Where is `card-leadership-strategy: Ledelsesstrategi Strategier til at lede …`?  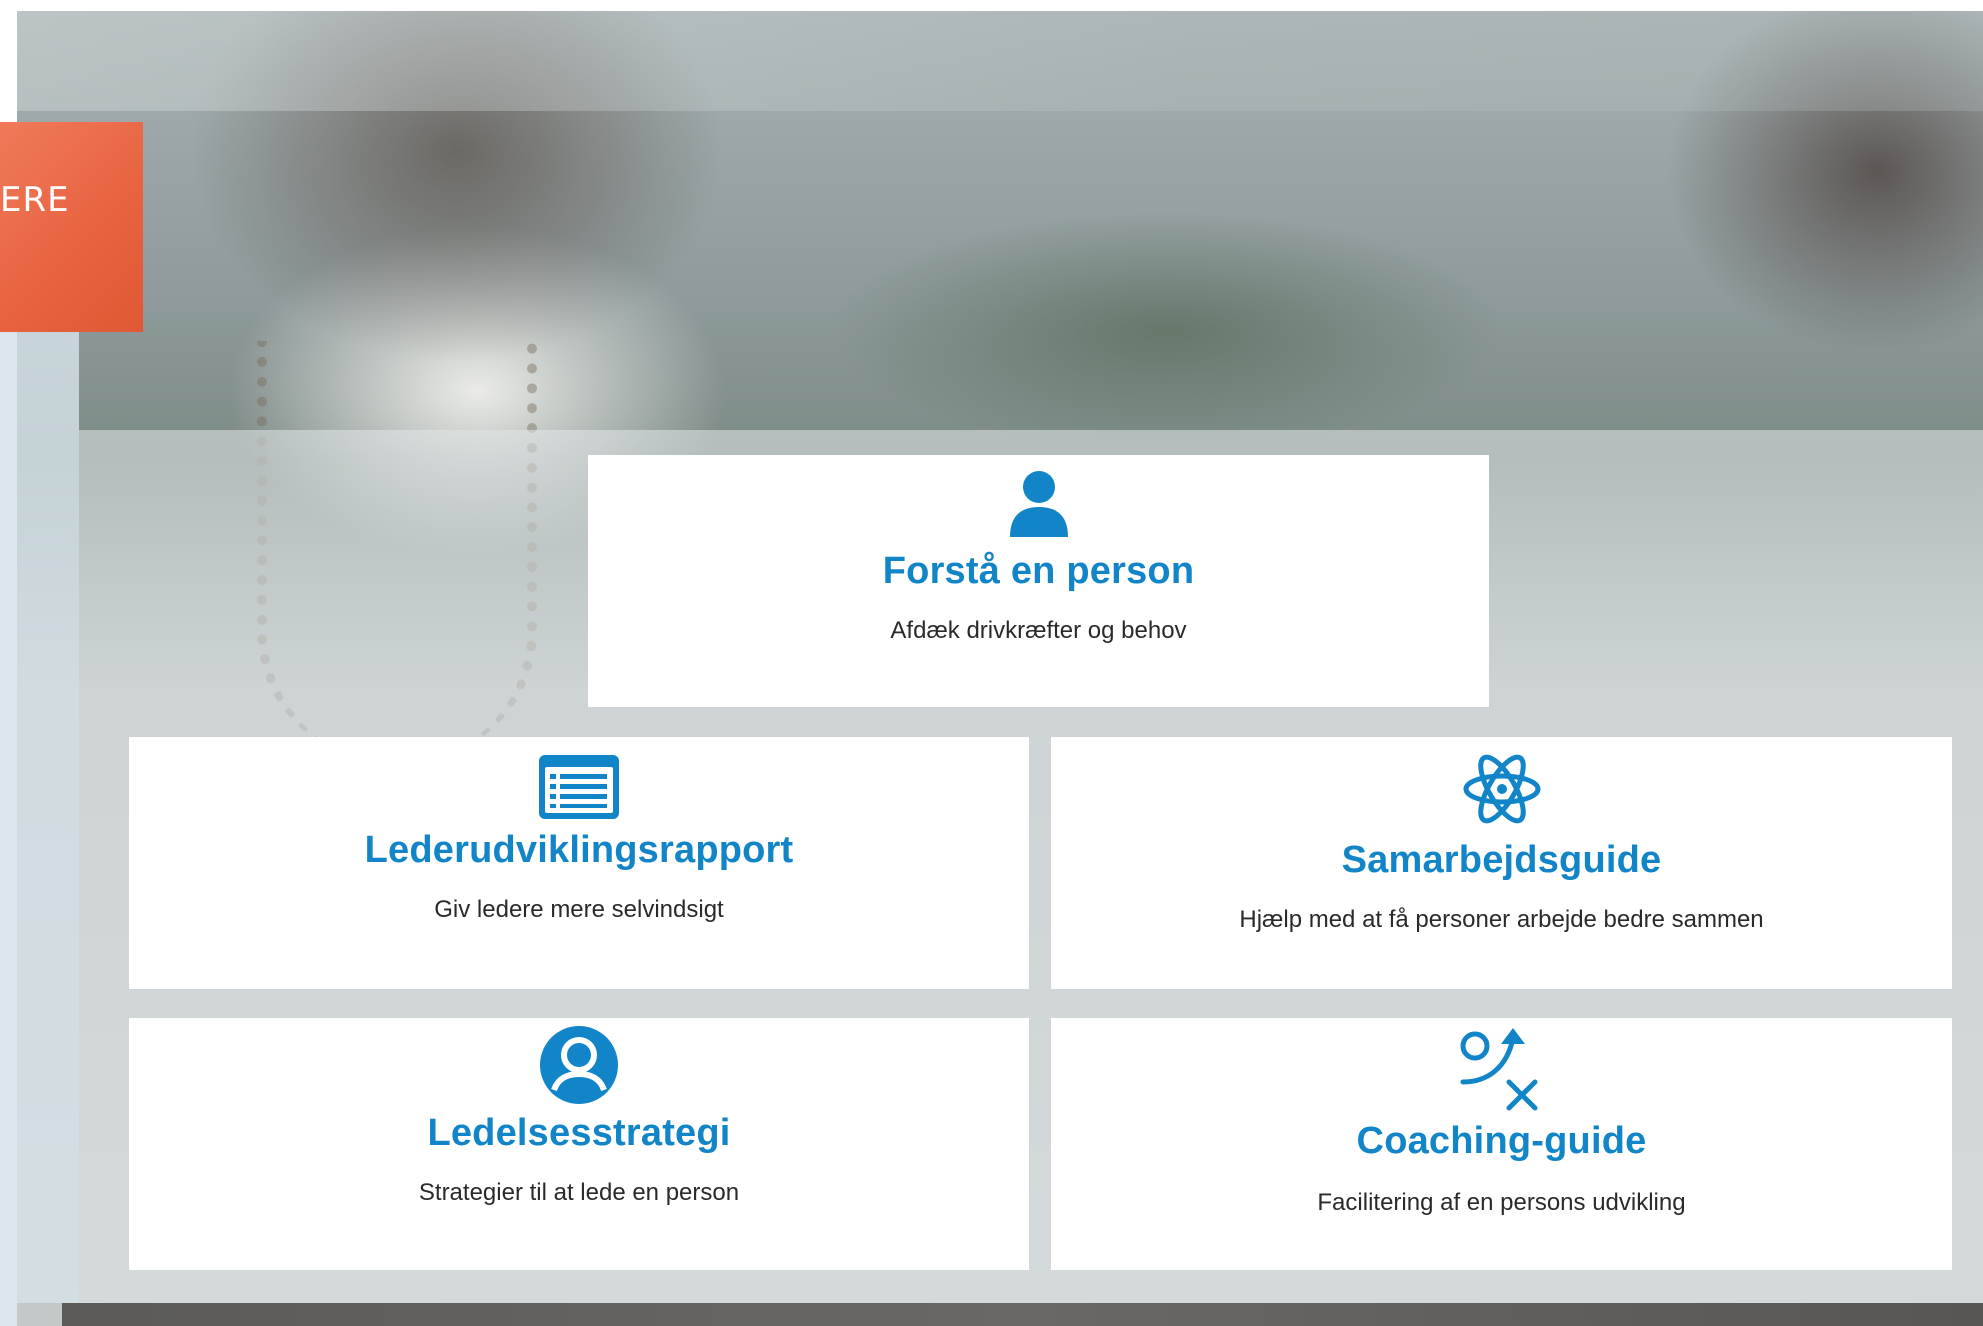
card-leadership-strategy: Ledelsesstrategi Strategier til at lede … is located at coordinates (579, 1144).